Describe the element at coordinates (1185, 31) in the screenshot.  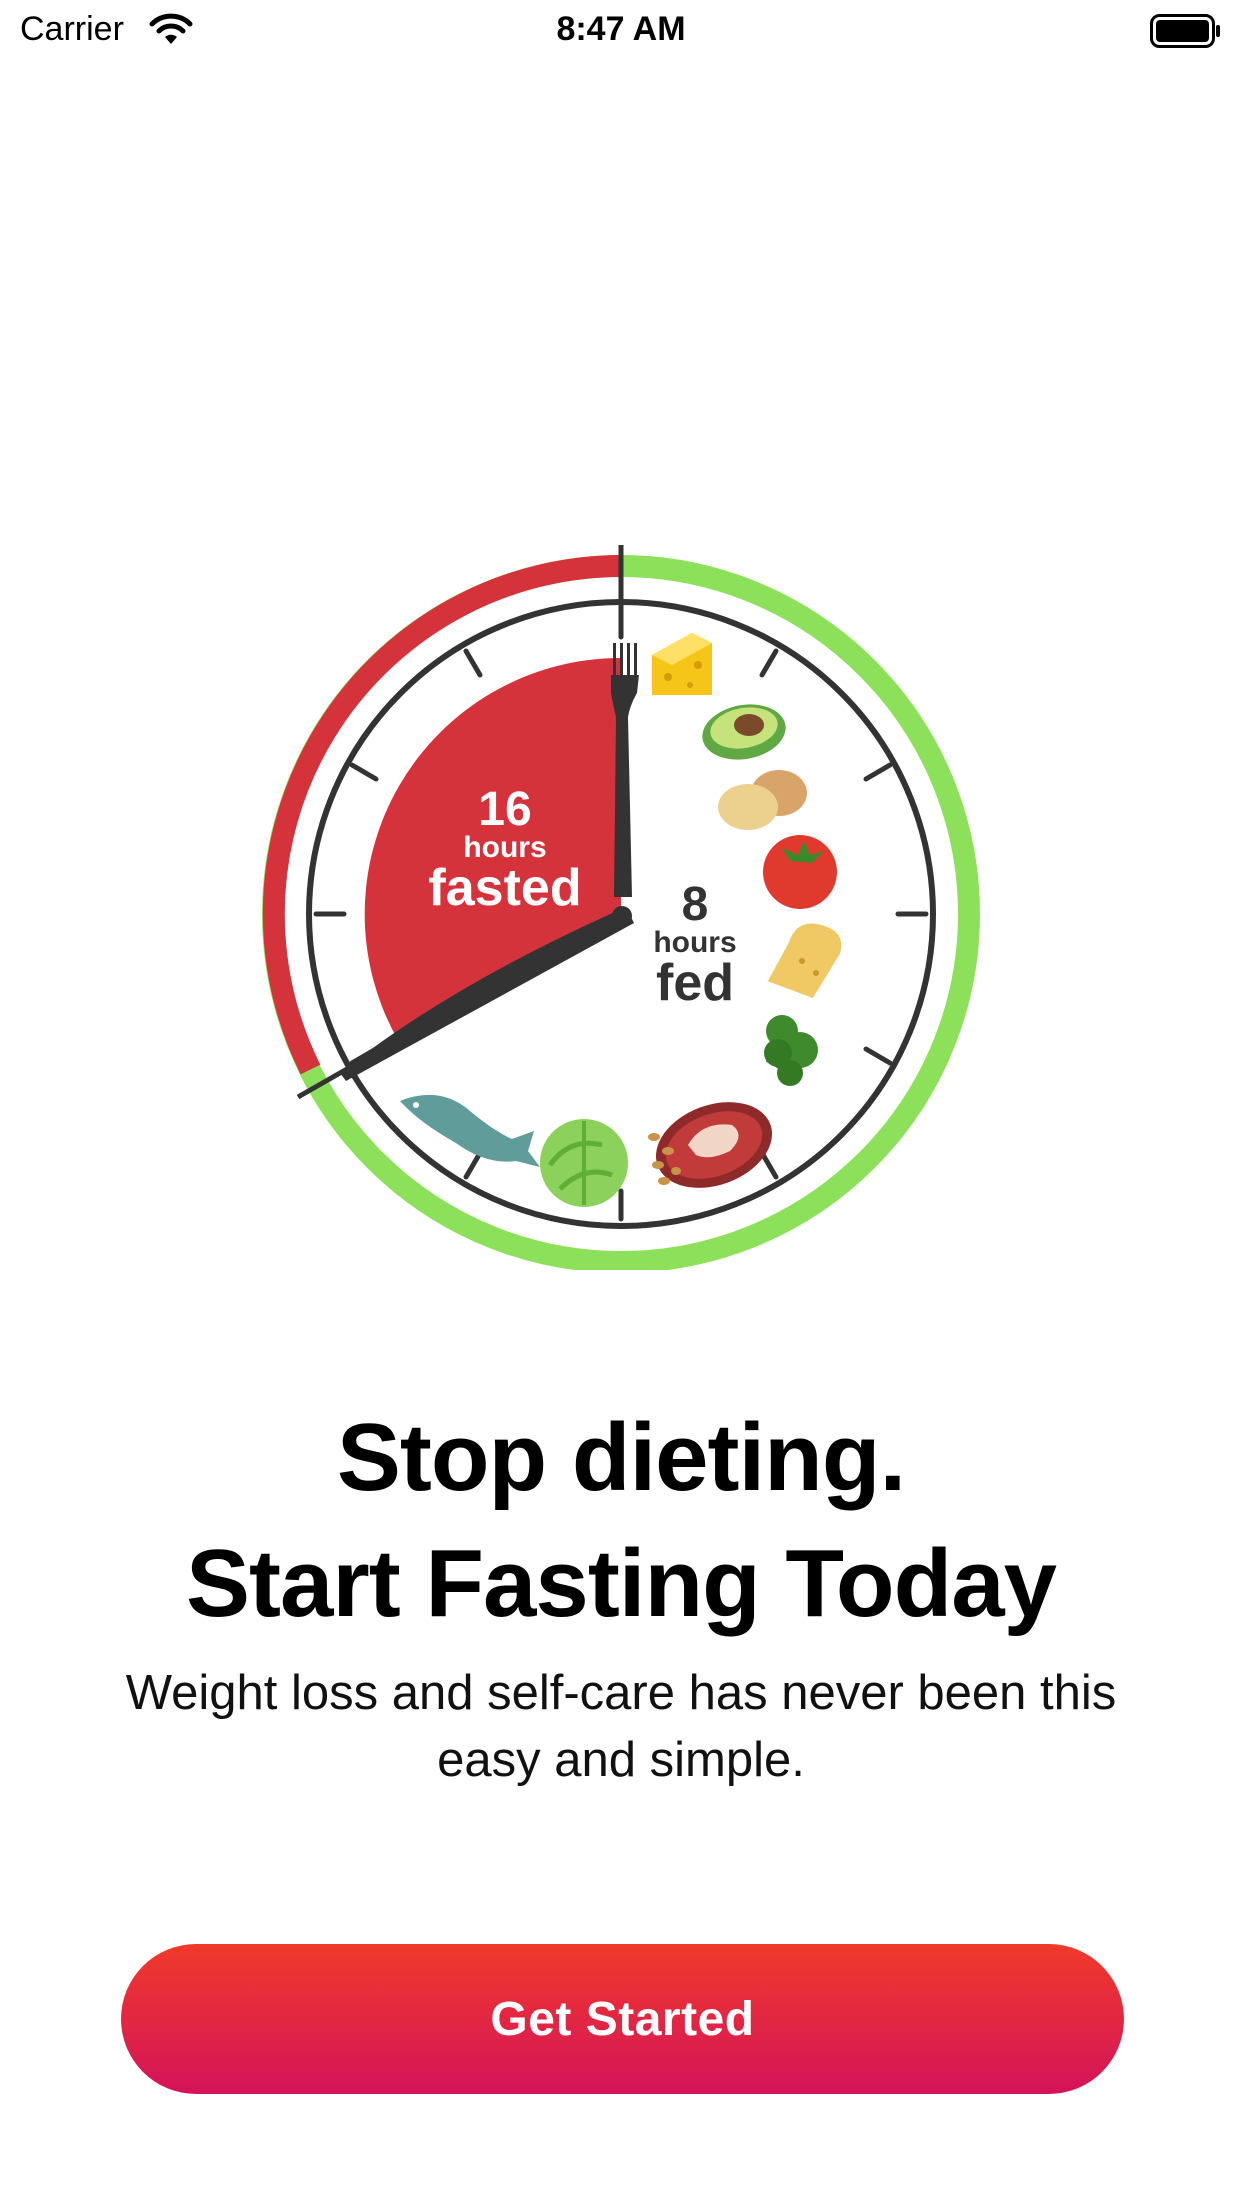
I see `battery-icon` at that location.